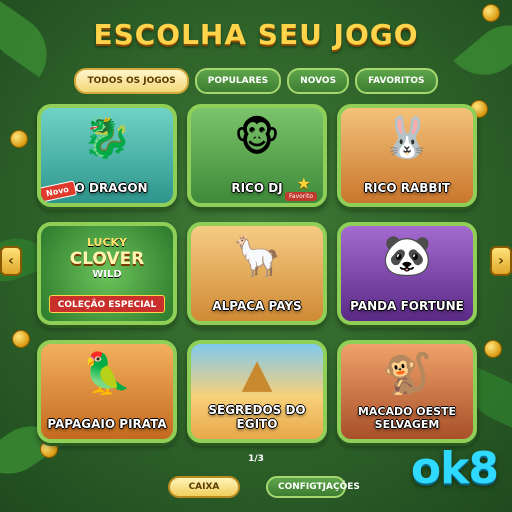 This screenshot has width=512, height=512. I want to click on favorite-star-icon: ★, so click(304, 183).